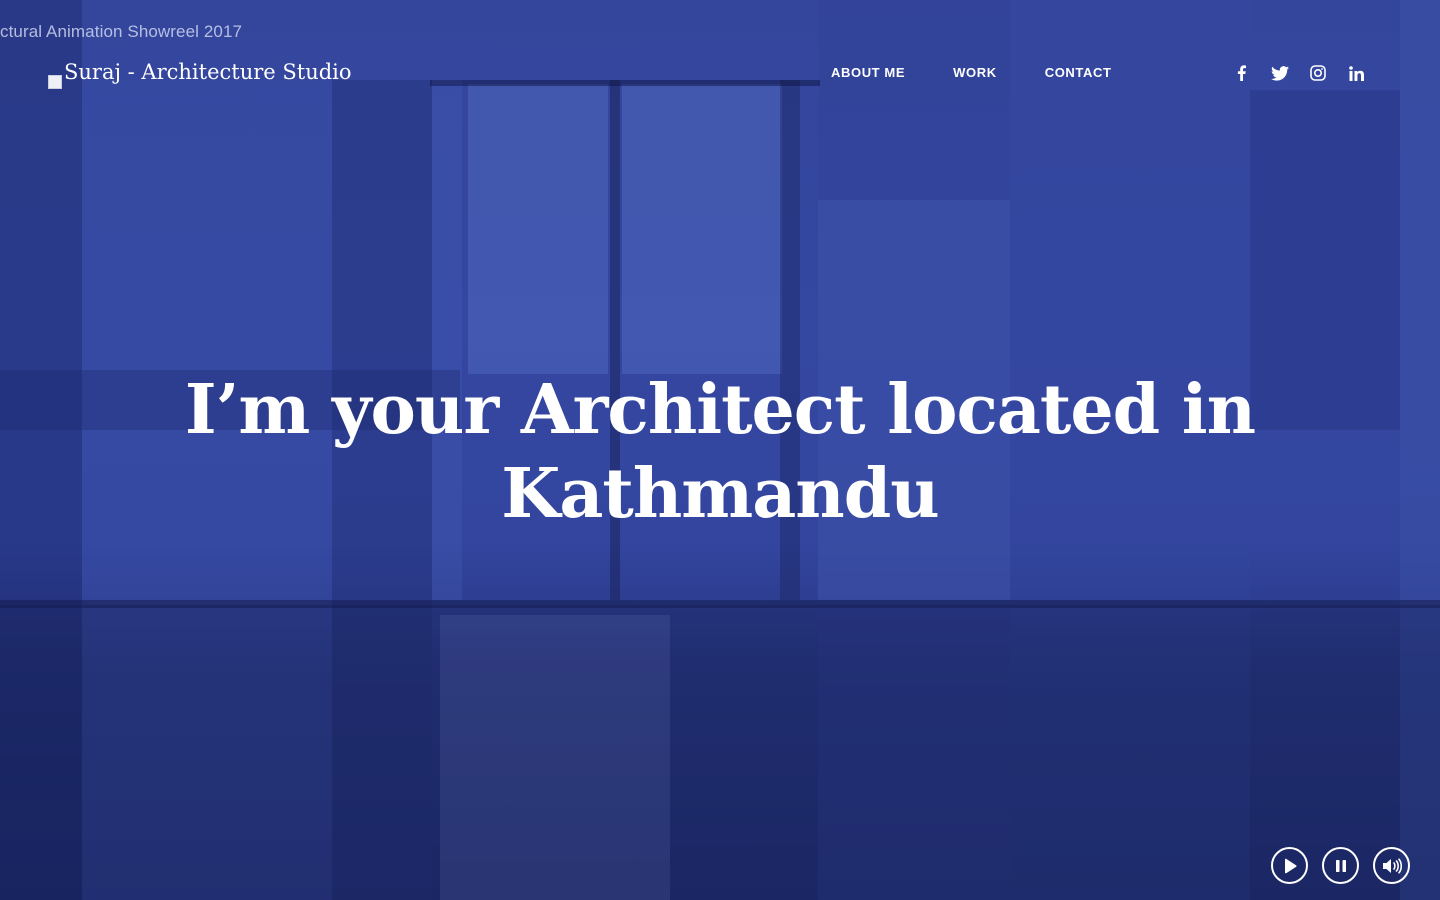  What do you see at coordinates (975, 73) in the screenshot?
I see `nav-work: WORK` at bounding box center [975, 73].